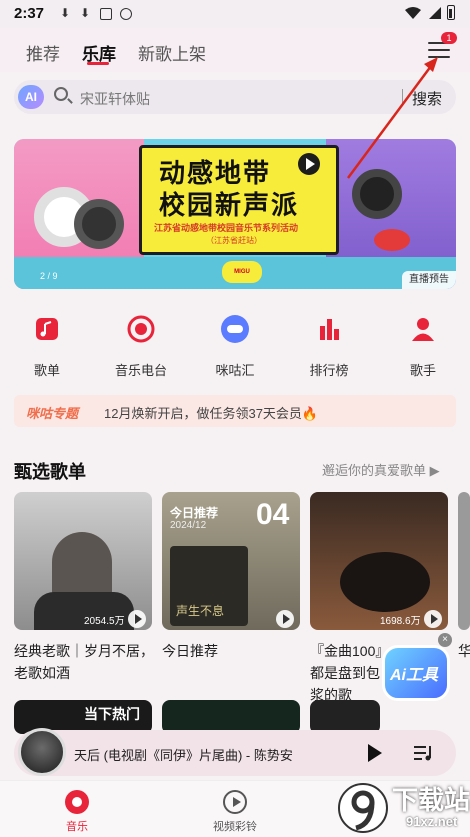 This screenshot has height=837, width=470. Describe the element at coordinates (112, 714) in the screenshot. I see `hot-label: 当下热门` at that location.